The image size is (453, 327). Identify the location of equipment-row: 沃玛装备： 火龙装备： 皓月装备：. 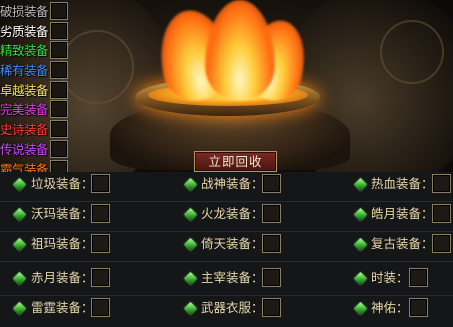
(226, 217).